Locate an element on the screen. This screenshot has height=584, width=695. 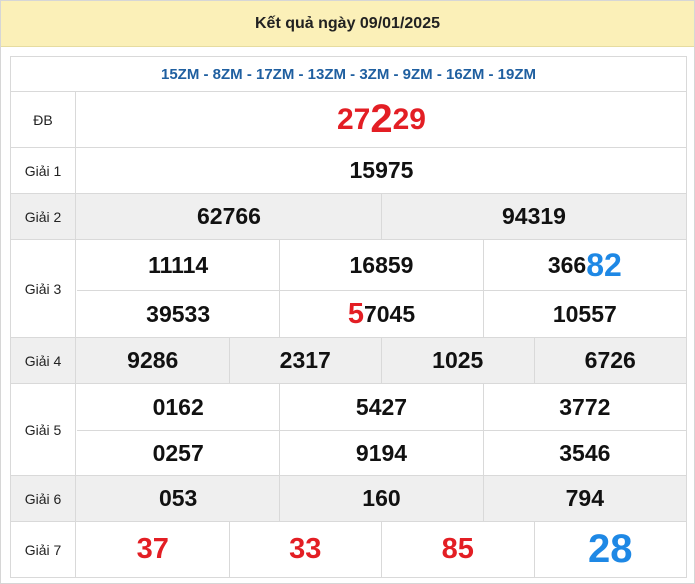
prize-row-2: Giải 2 62766 94319 is located at coordinates (348, 216).